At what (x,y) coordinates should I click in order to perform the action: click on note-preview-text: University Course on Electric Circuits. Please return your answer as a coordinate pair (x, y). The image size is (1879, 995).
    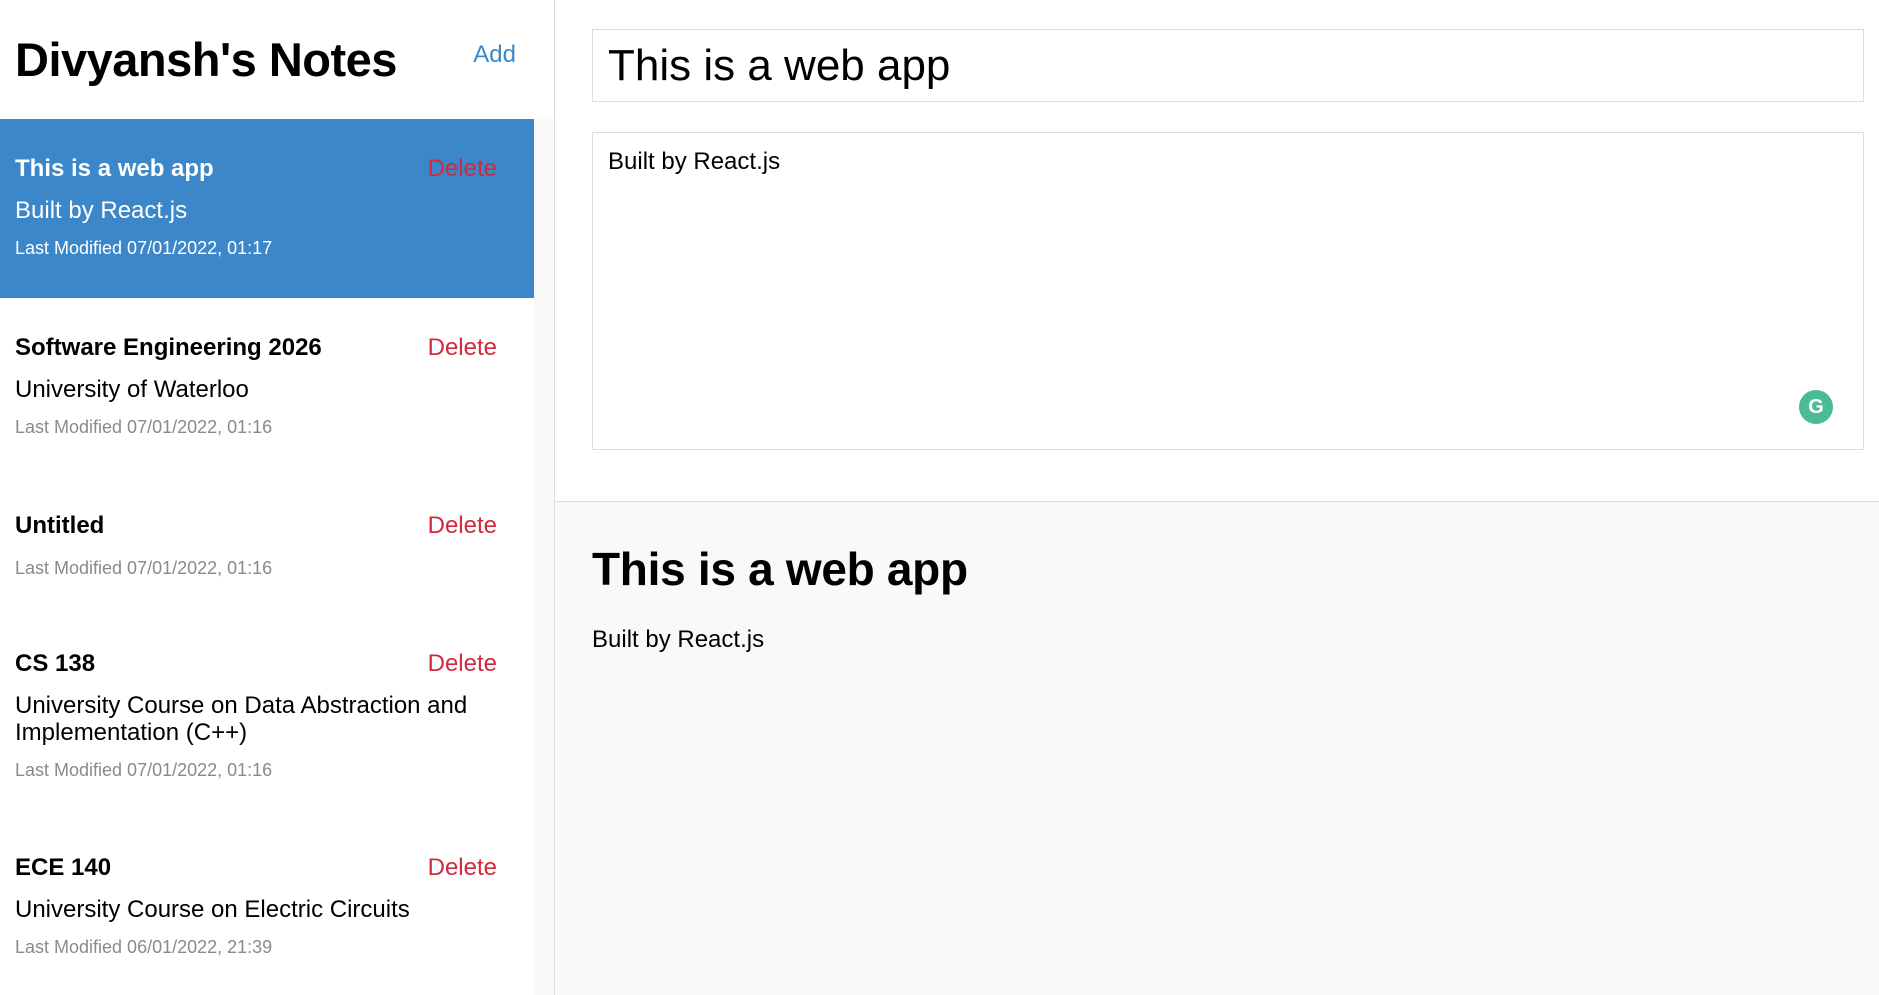
    Looking at the image, I should click on (212, 909).